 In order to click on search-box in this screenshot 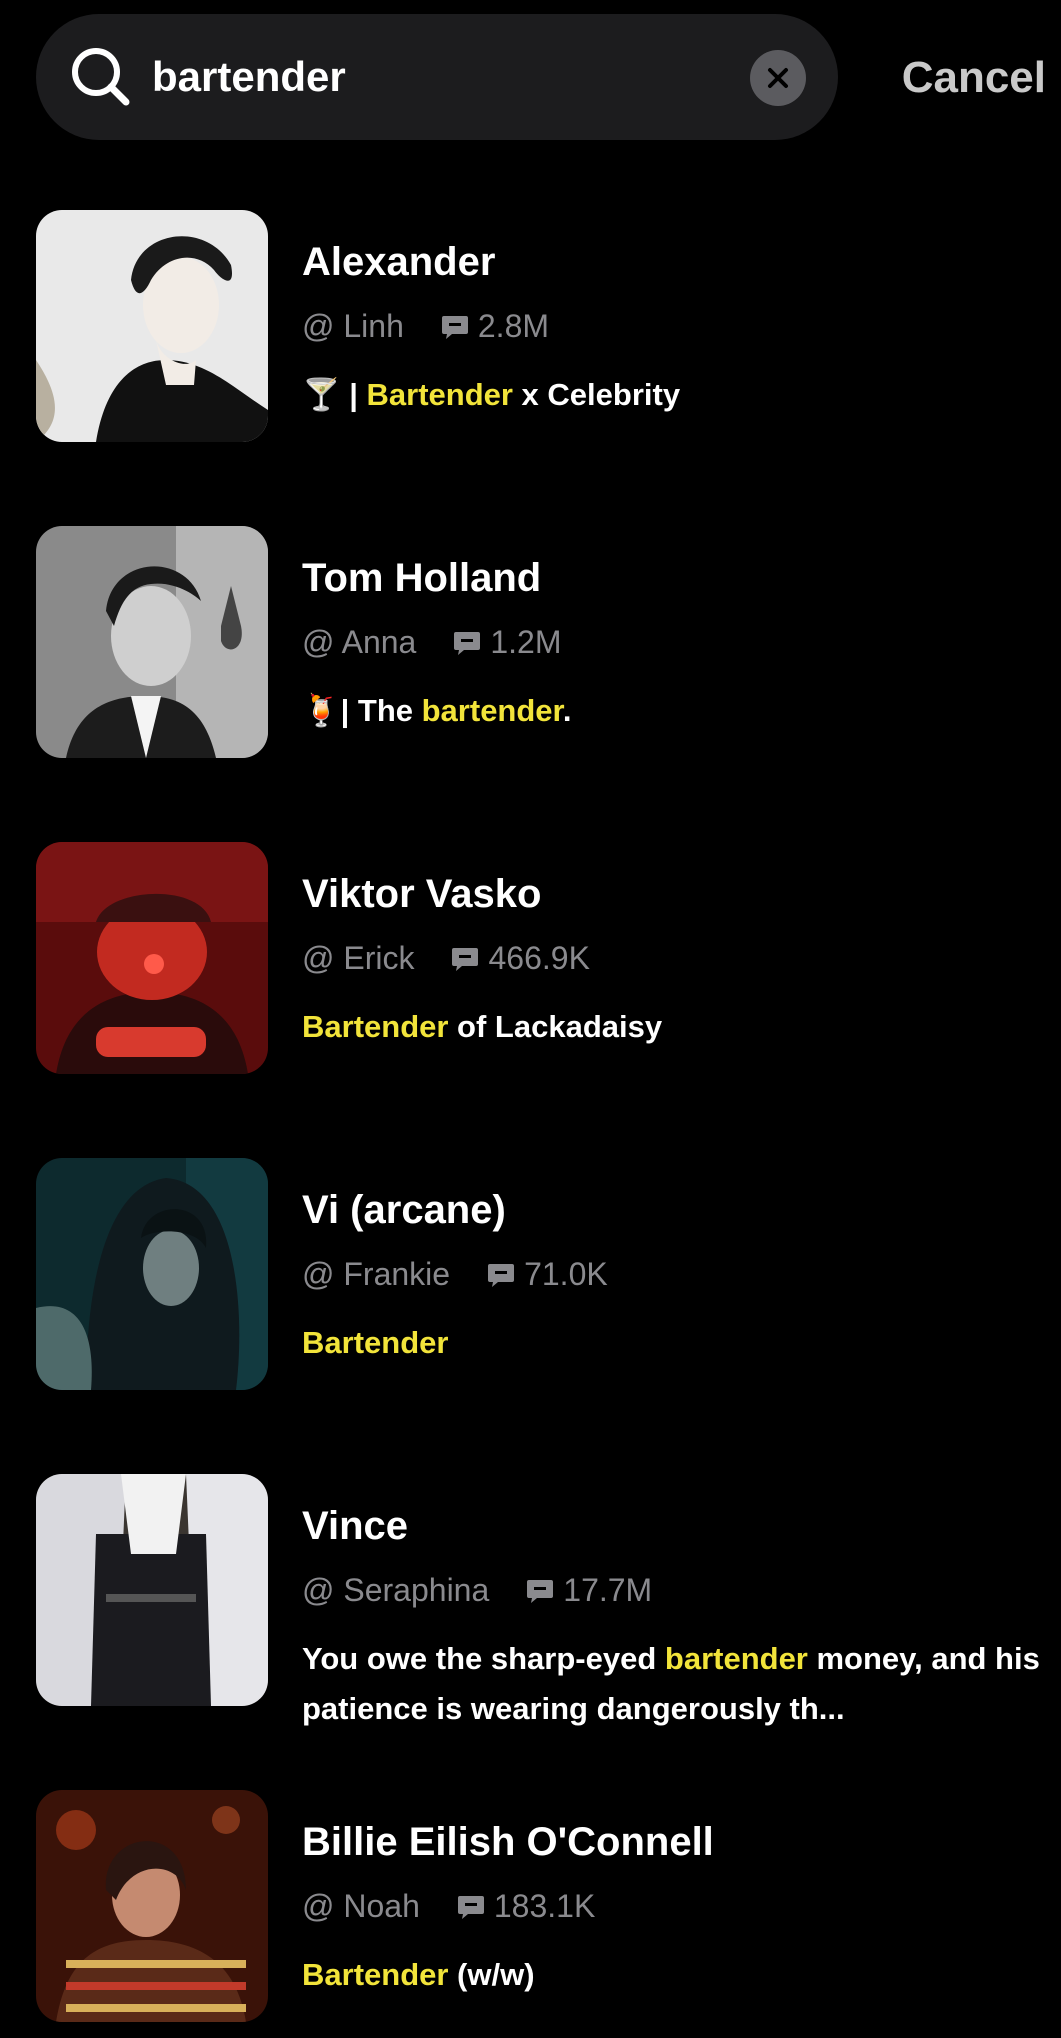, I will do `click(437, 77)`.